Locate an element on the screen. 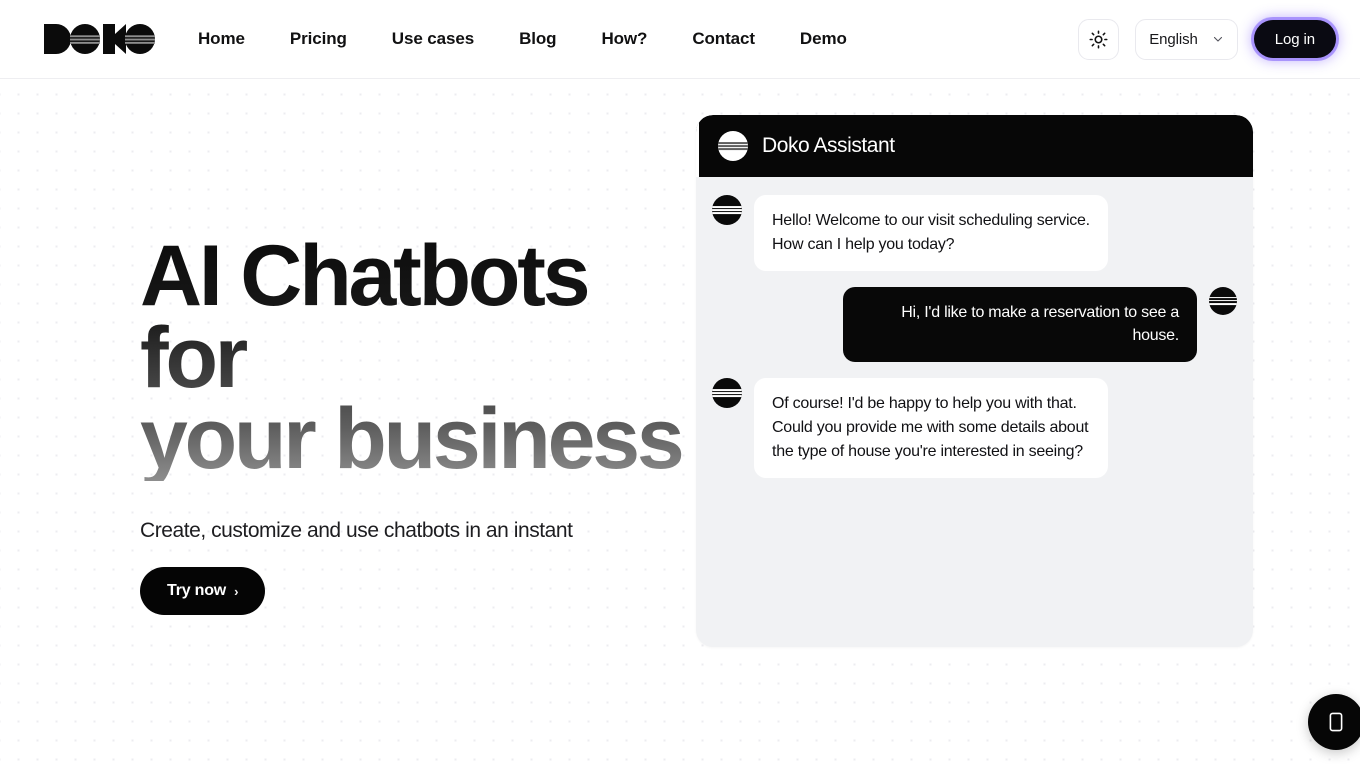 This screenshot has height=764, width=1360. nav-item-blog: Blog is located at coordinates (537, 39).